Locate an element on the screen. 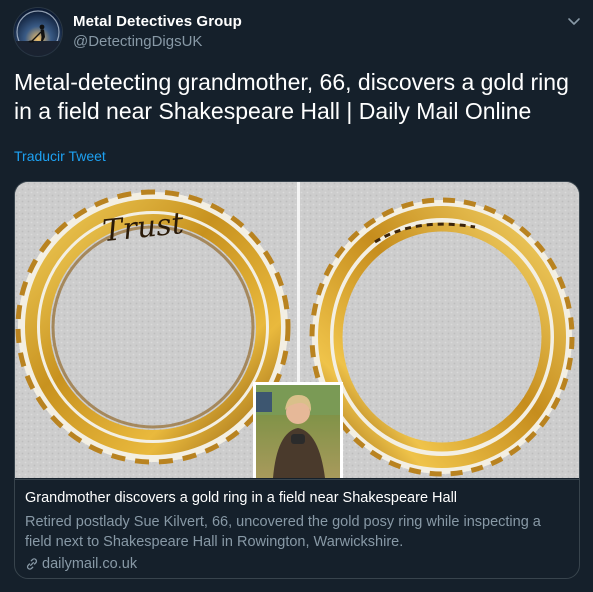 The width and height of the screenshot is (593, 592). chevron-down-icon is located at coordinates (574, 21).